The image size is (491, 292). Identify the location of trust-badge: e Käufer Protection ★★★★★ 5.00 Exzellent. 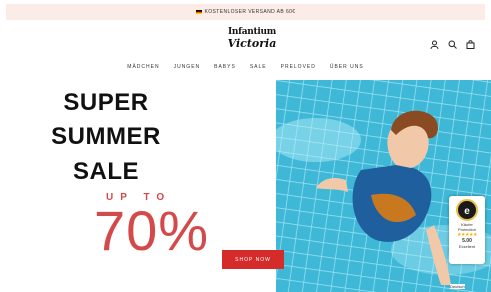
(467, 230).